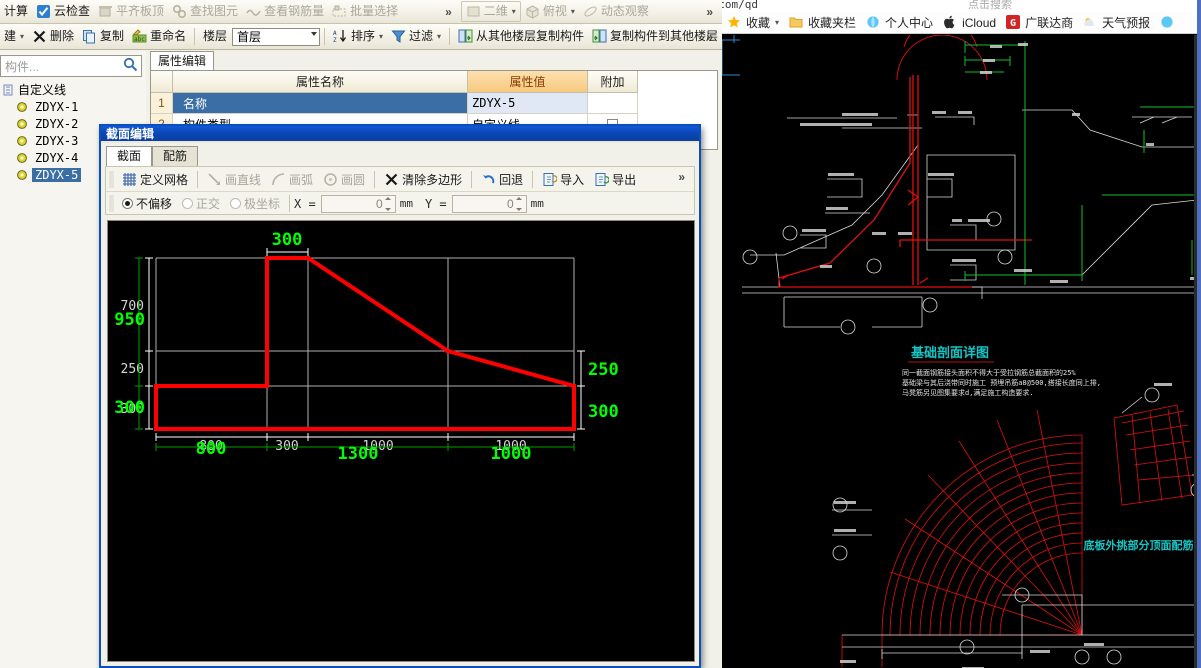 The width and height of the screenshot is (1201, 668). I want to click on copy-from-other-floor-button: 从其他楼层复制构件, so click(521, 36).